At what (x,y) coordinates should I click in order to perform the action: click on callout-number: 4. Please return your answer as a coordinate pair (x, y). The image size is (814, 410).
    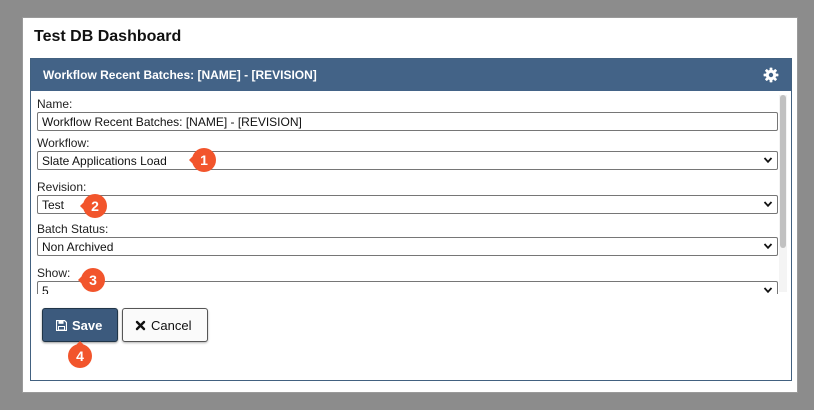
    Looking at the image, I should click on (80, 356).